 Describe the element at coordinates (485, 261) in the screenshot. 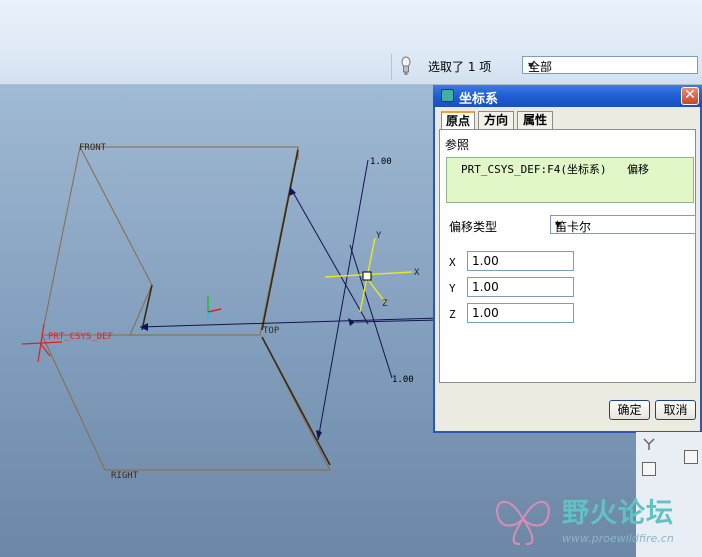

I see `x-offset-value: 1.00` at that location.